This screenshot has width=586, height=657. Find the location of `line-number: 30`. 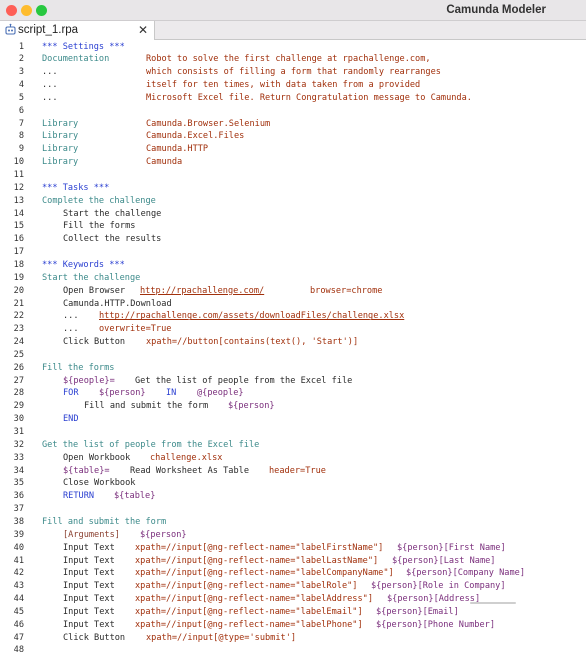

line-number: 30 is located at coordinates (18, 419).